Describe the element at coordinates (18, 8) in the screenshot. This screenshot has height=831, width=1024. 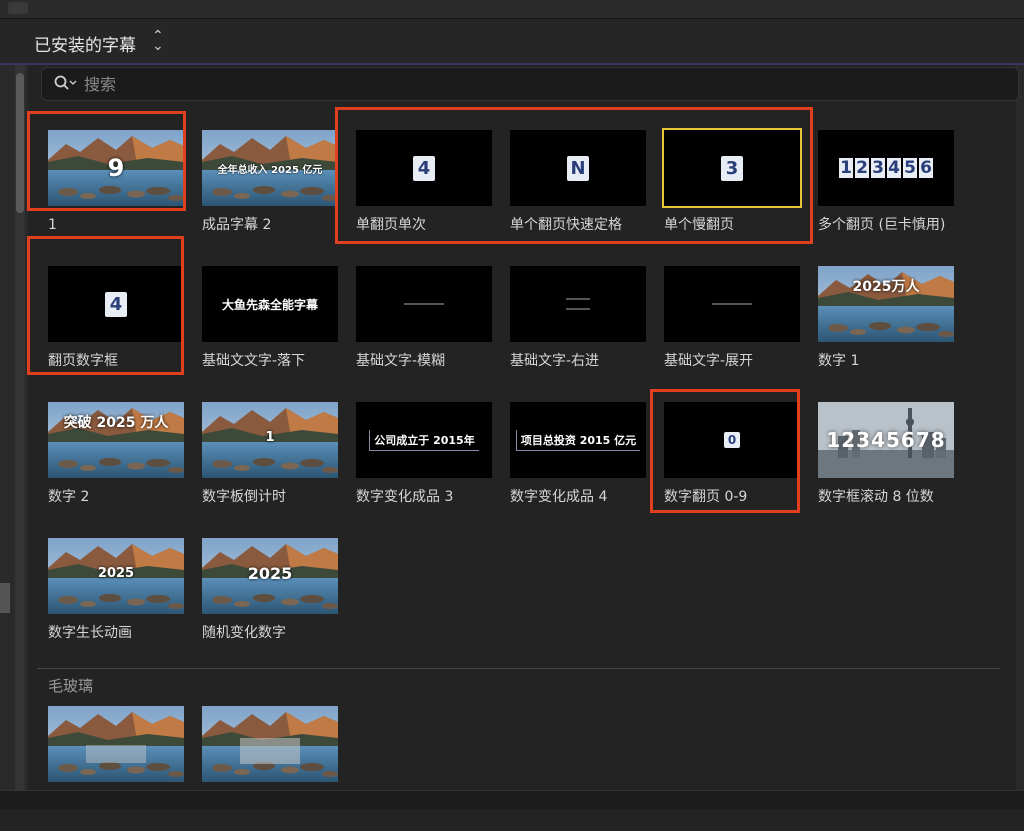
I see `window-control` at that location.